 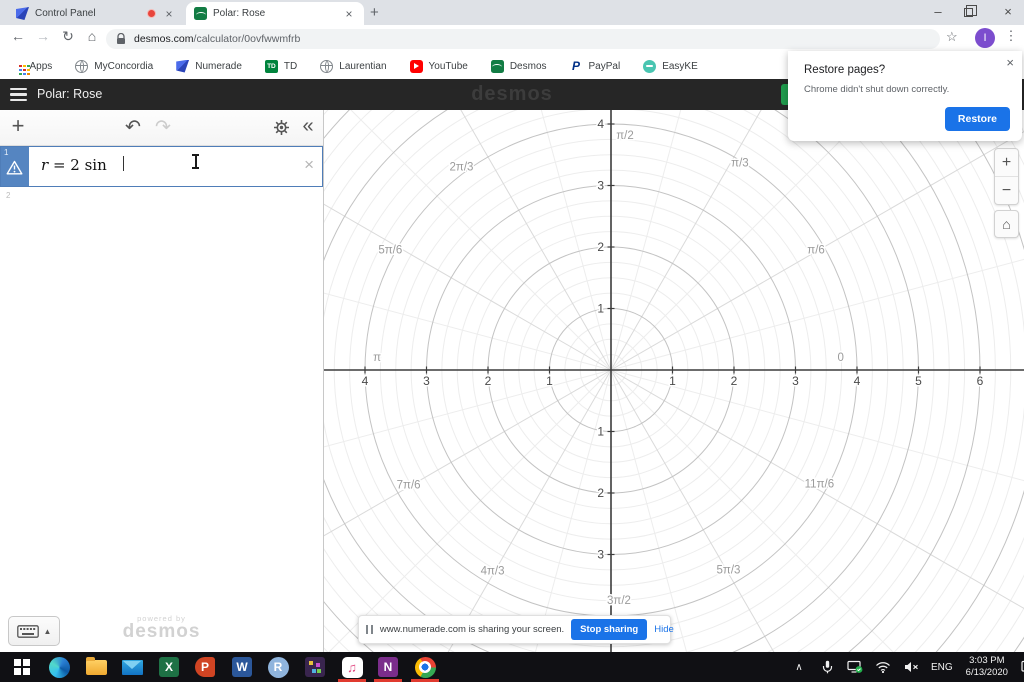 I want to click on redo-icon: ↷, so click(x=163, y=127).